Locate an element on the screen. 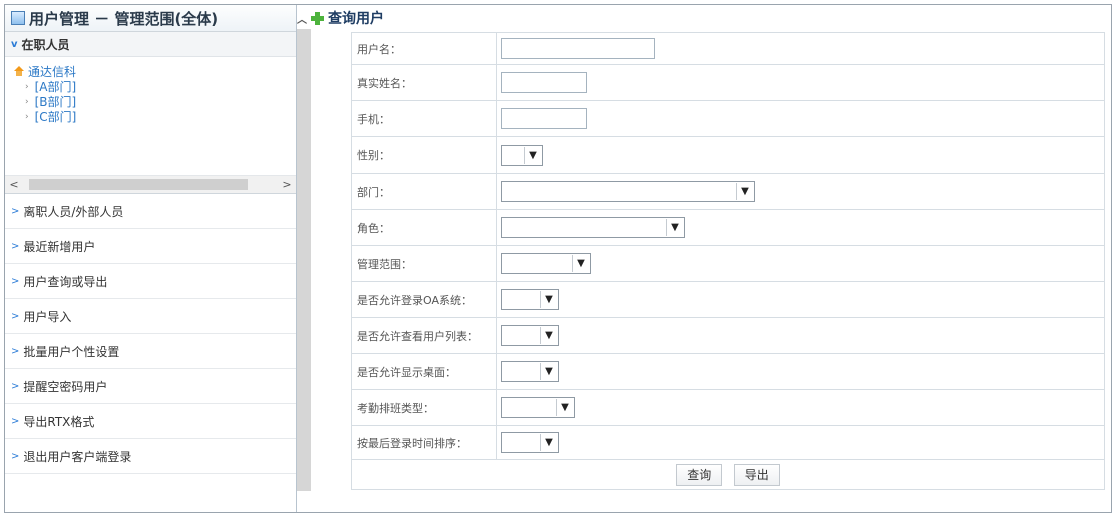  allow-oa-login-label: 是否允许登录OA系统： is located at coordinates (424, 299).